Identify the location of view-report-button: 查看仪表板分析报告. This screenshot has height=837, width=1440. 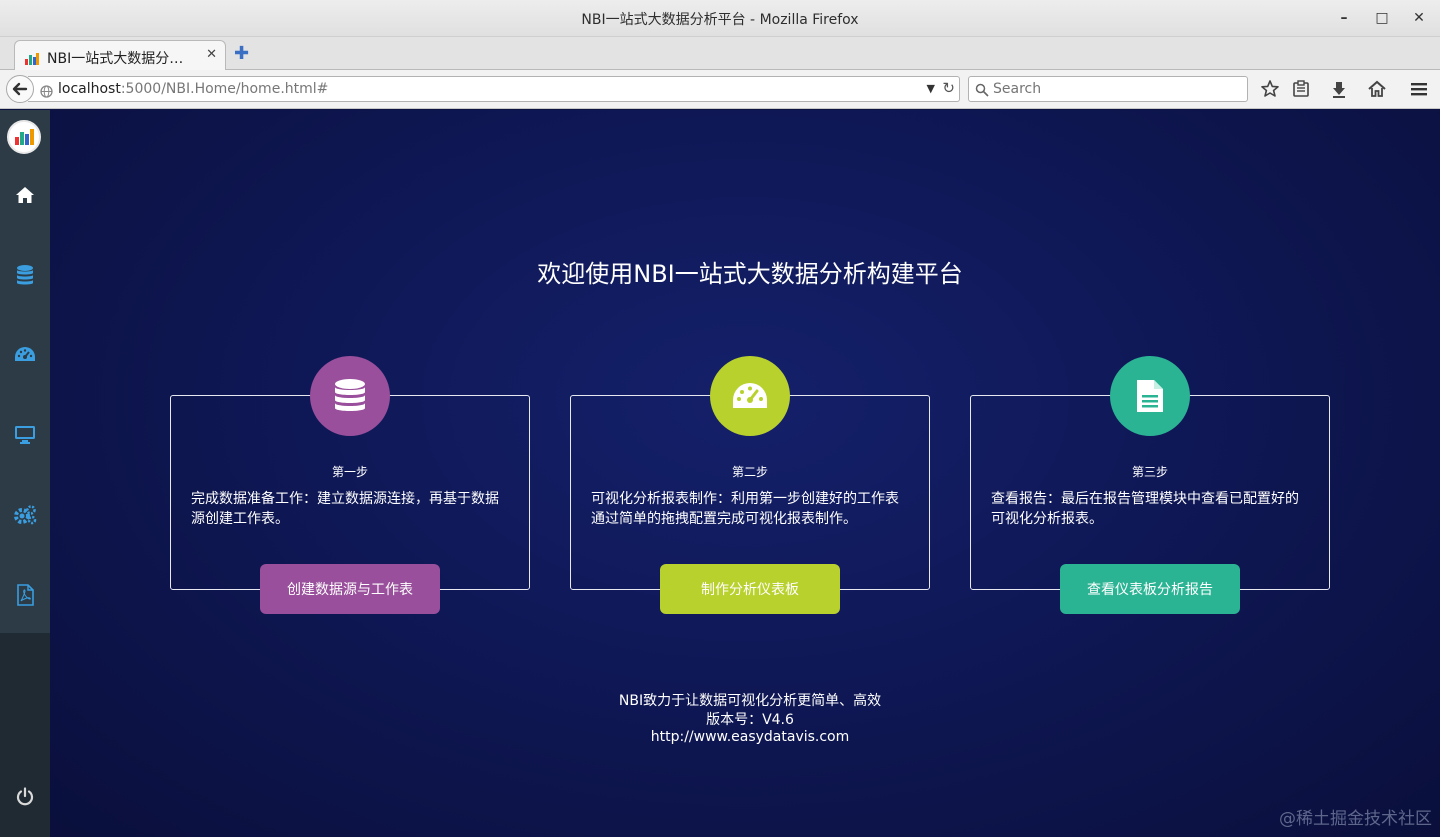
(1150, 589).